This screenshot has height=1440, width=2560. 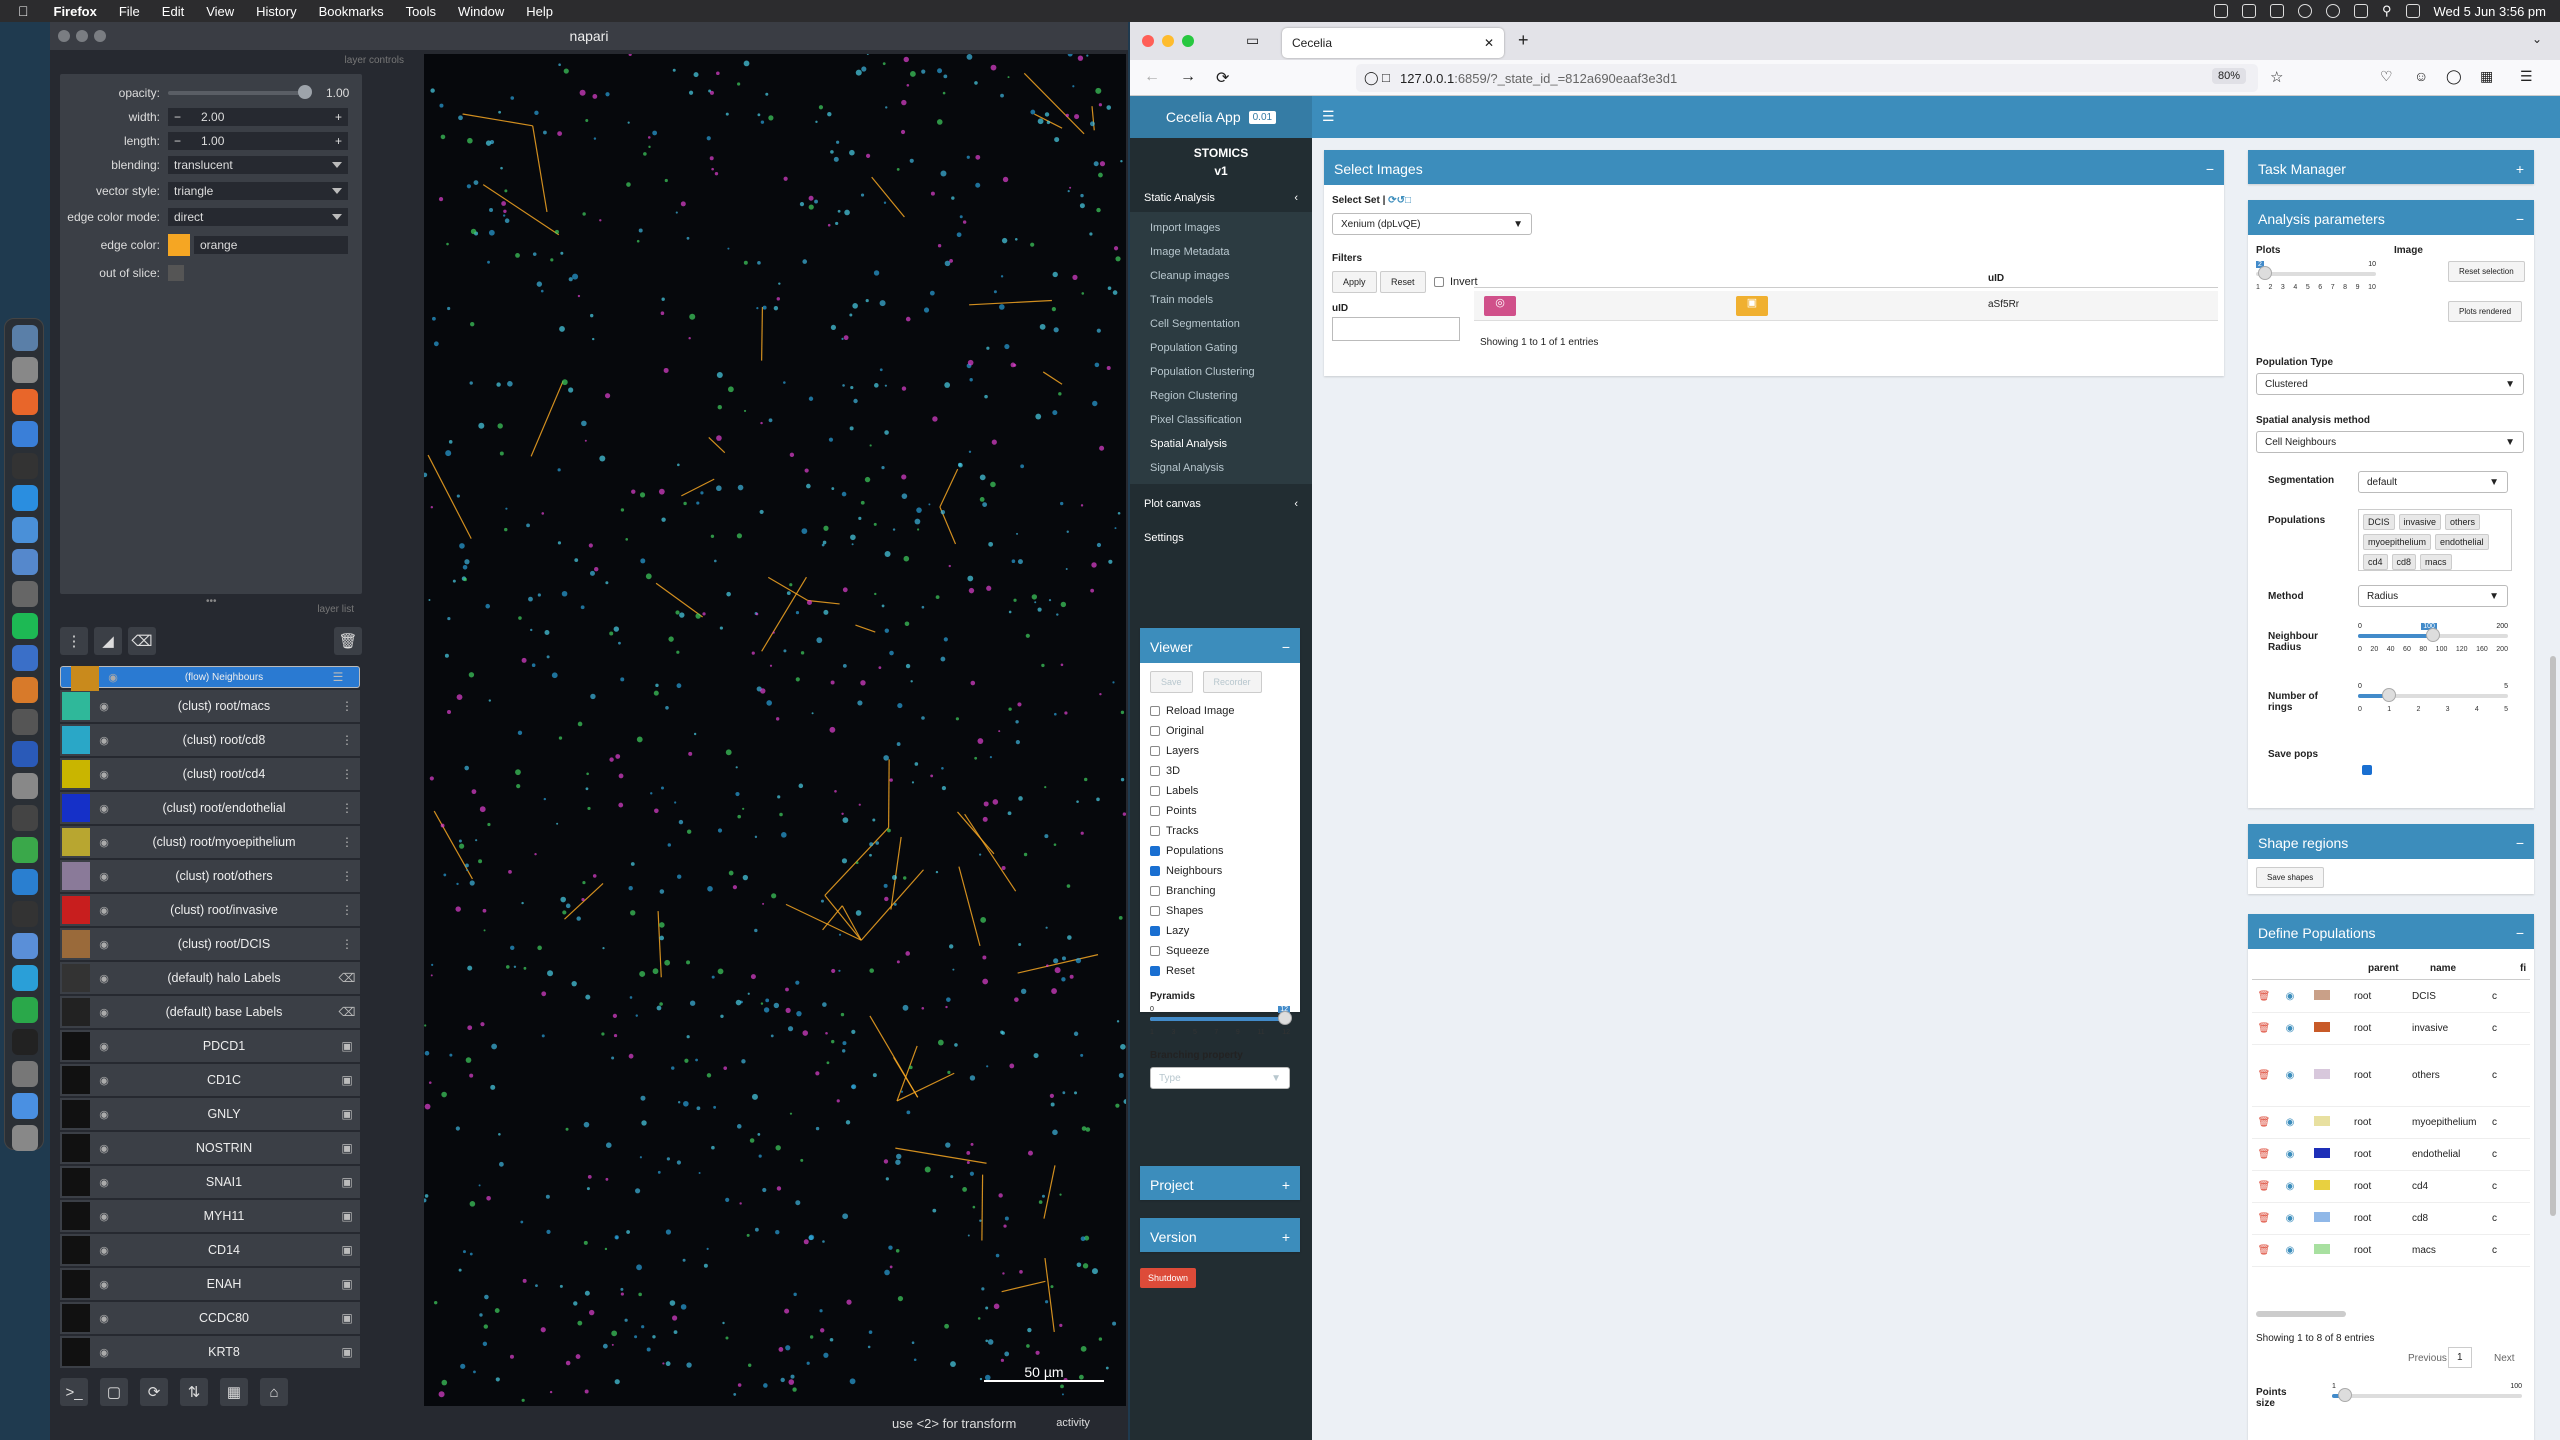 What do you see at coordinates (2316, 273) in the screenshot?
I see `plots-slider` at bounding box center [2316, 273].